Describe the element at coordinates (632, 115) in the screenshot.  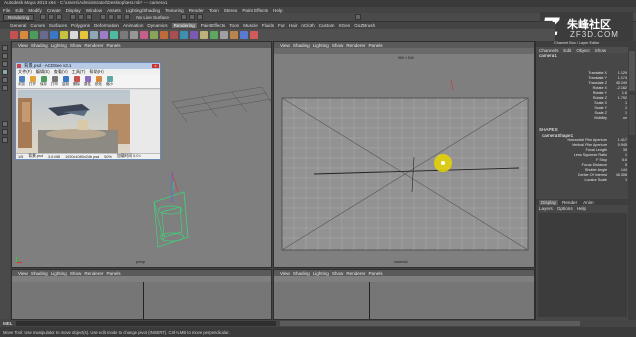
I see `vtab-attribute-editor` at that location.